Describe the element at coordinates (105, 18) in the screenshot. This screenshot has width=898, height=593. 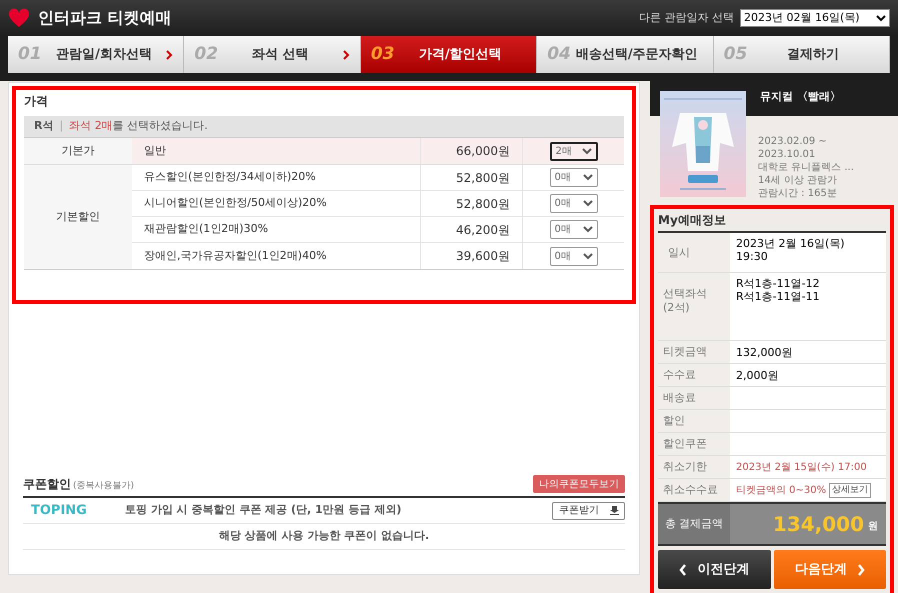
I see `site-title: 인터파크 티켓예매` at that location.